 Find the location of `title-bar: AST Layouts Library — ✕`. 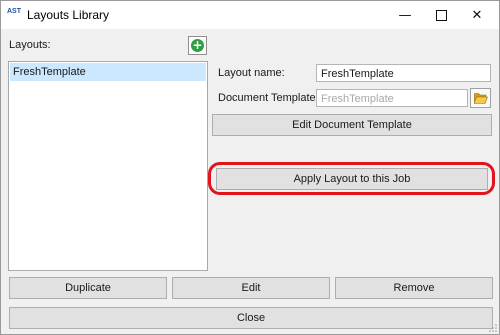

title-bar: AST Layouts Library — ✕ is located at coordinates (250, 15).